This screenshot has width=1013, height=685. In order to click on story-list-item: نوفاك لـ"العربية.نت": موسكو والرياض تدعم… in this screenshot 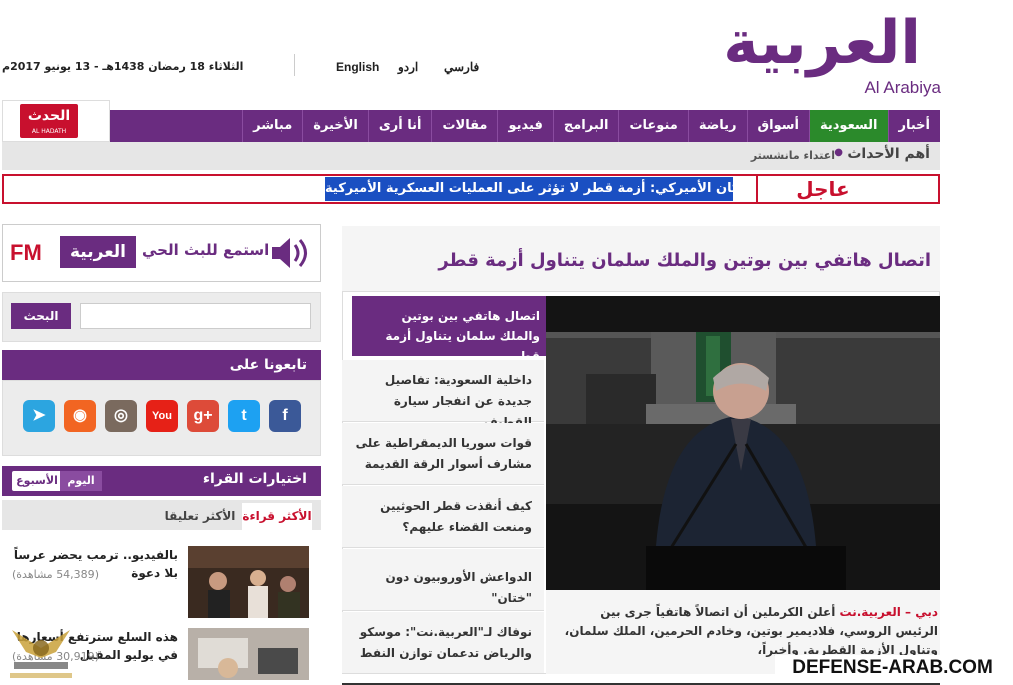, I will do `click(443, 643)`.